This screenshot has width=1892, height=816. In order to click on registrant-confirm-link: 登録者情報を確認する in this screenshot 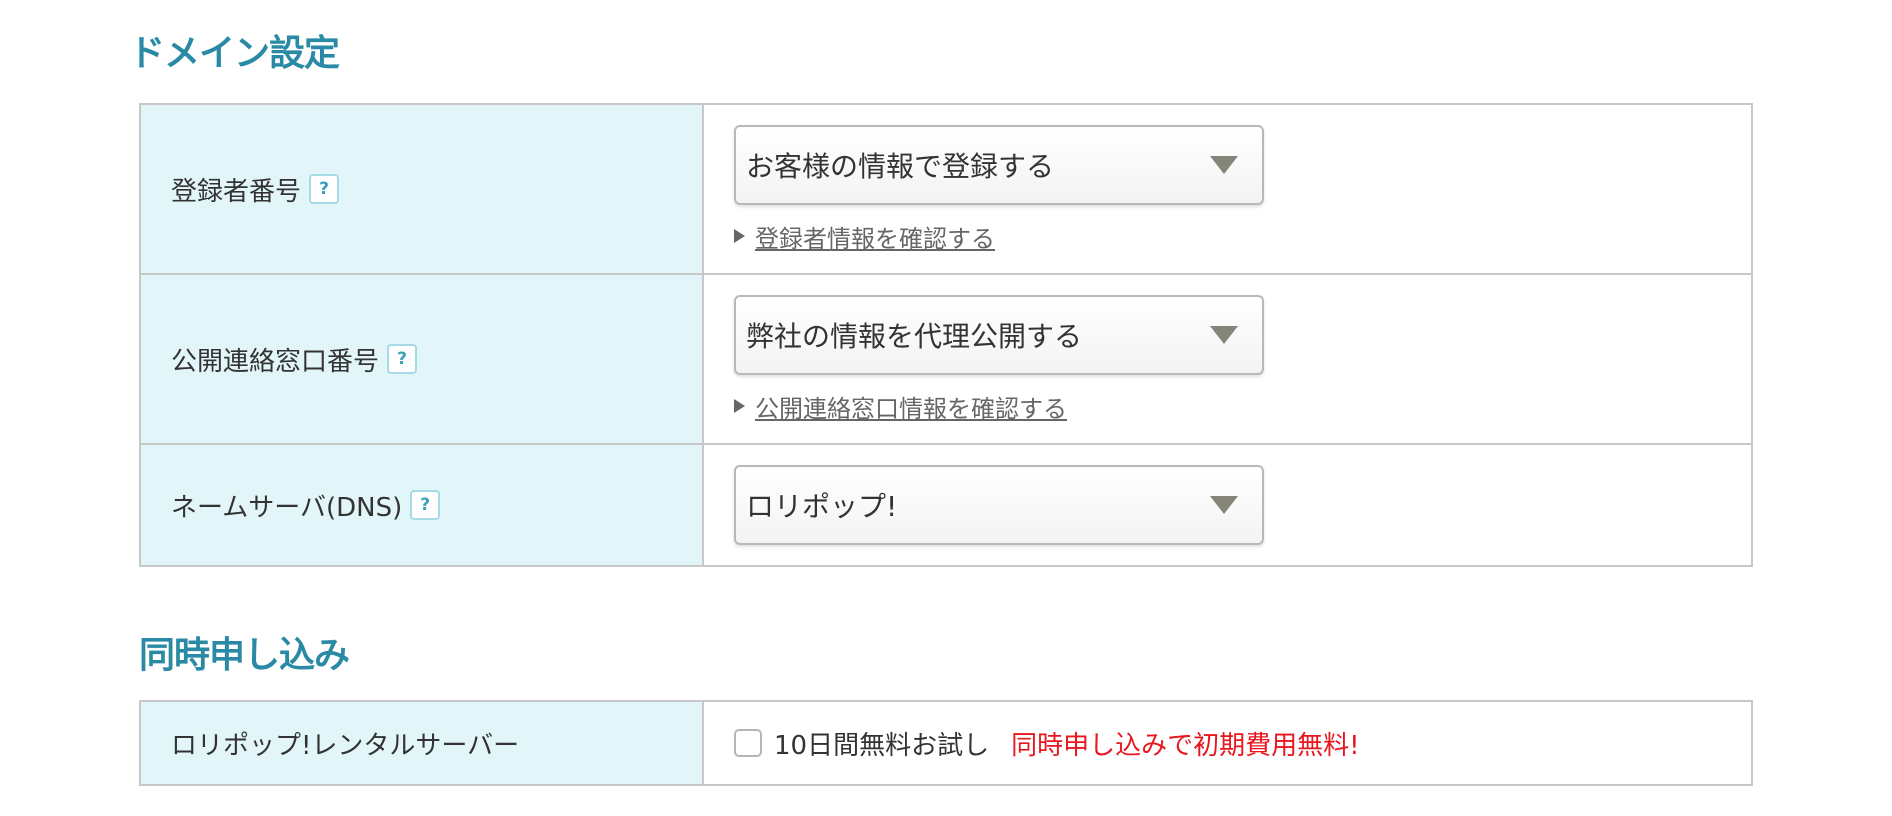, I will do `click(875, 236)`.